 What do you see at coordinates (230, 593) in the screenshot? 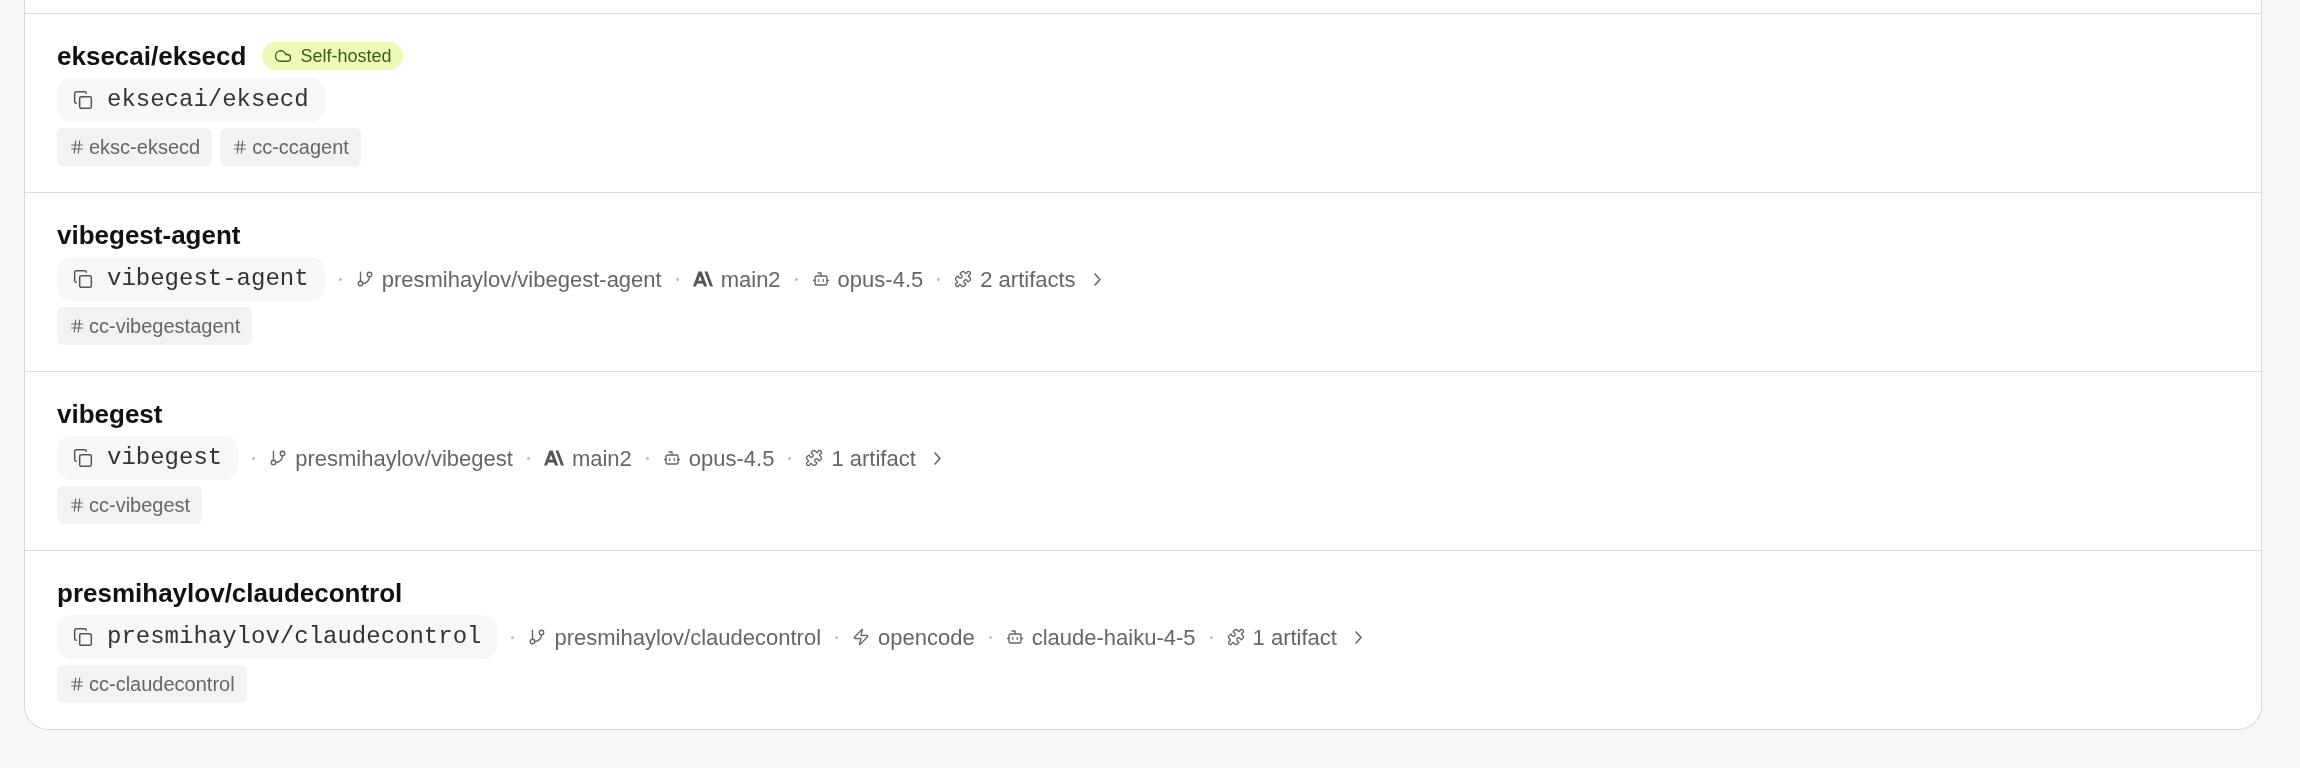
I see `project-title: presmihaylov/claudecontrol` at bounding box center [230, 593].